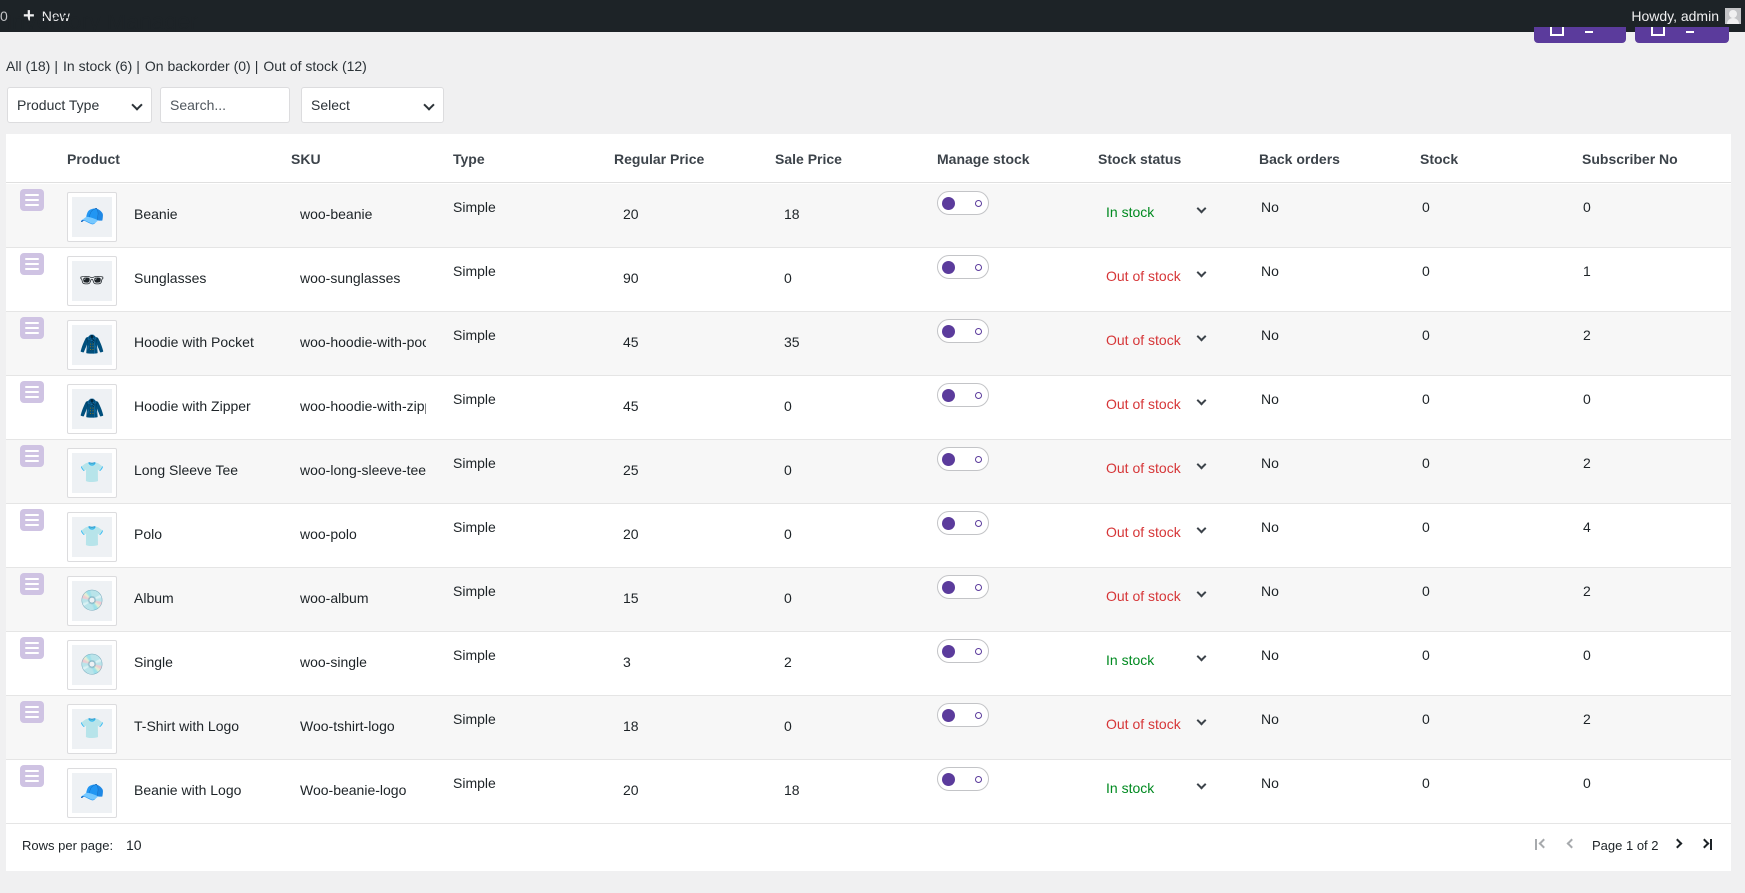  I want to click on import-button, so click(1682, 35).